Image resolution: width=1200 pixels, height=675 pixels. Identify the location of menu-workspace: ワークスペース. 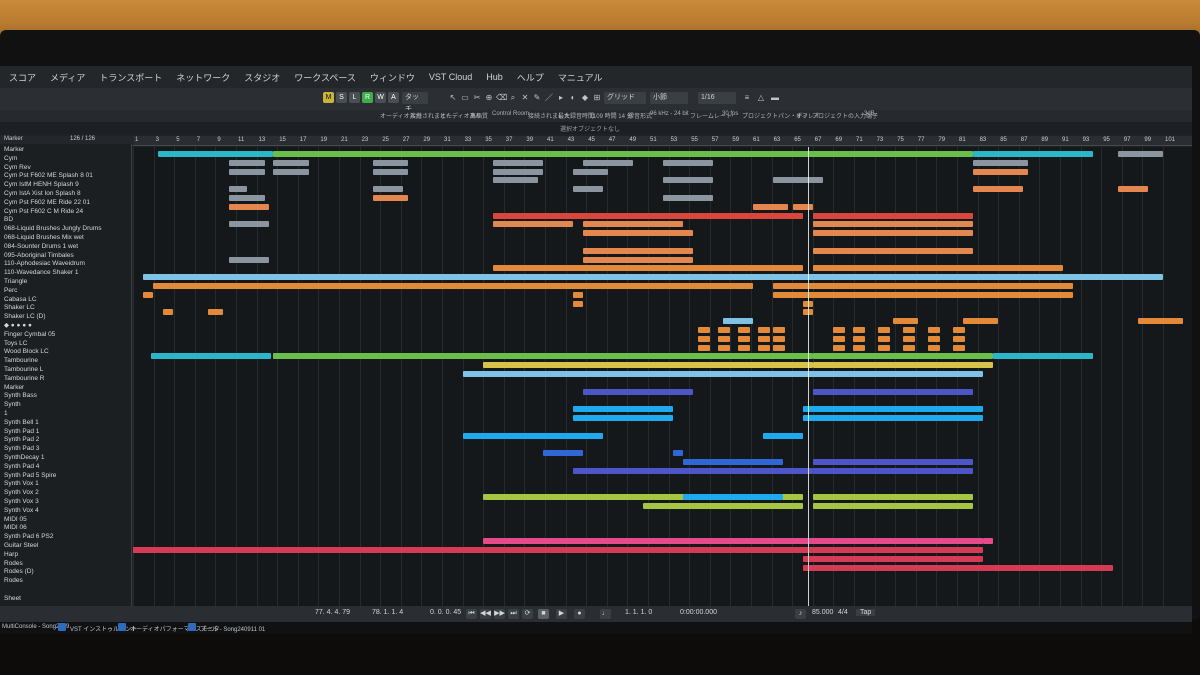
(325, 77).